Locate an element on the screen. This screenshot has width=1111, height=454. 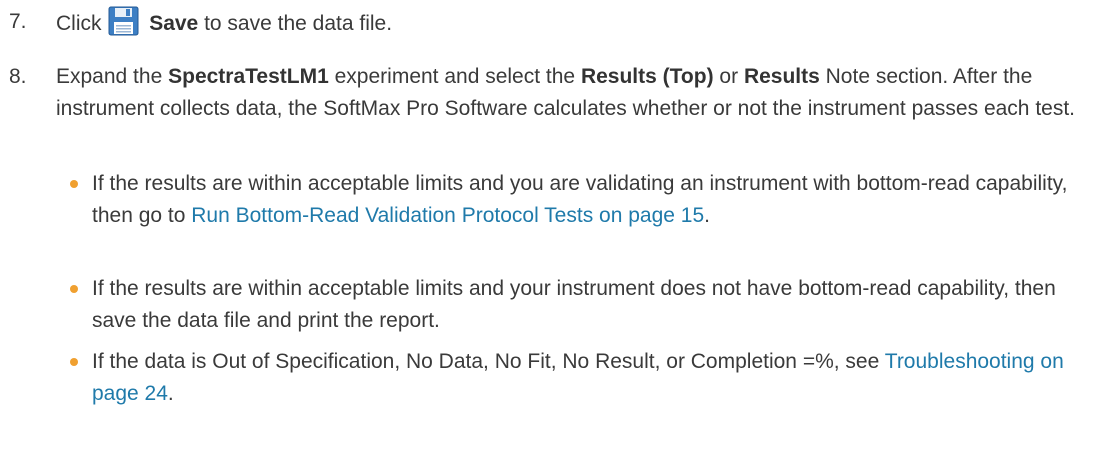
step-7-suffix: to save the data file. is located at coordinates (298, 23).